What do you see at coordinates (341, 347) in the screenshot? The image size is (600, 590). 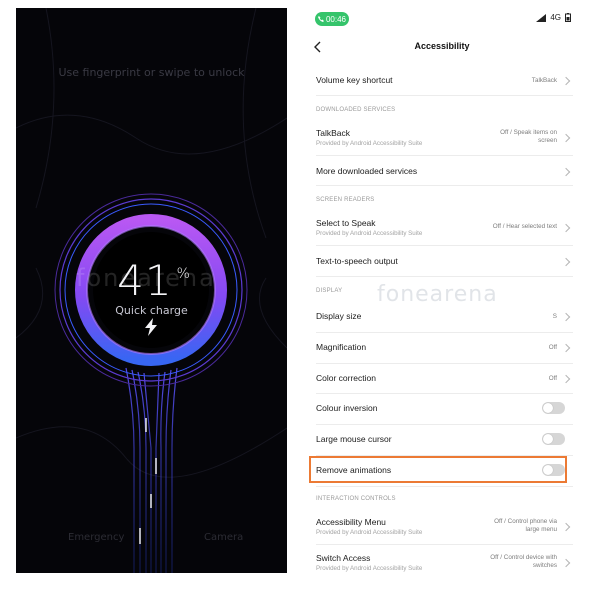 I see `magnification-label: Magnification` at bounding box center [341, 347].